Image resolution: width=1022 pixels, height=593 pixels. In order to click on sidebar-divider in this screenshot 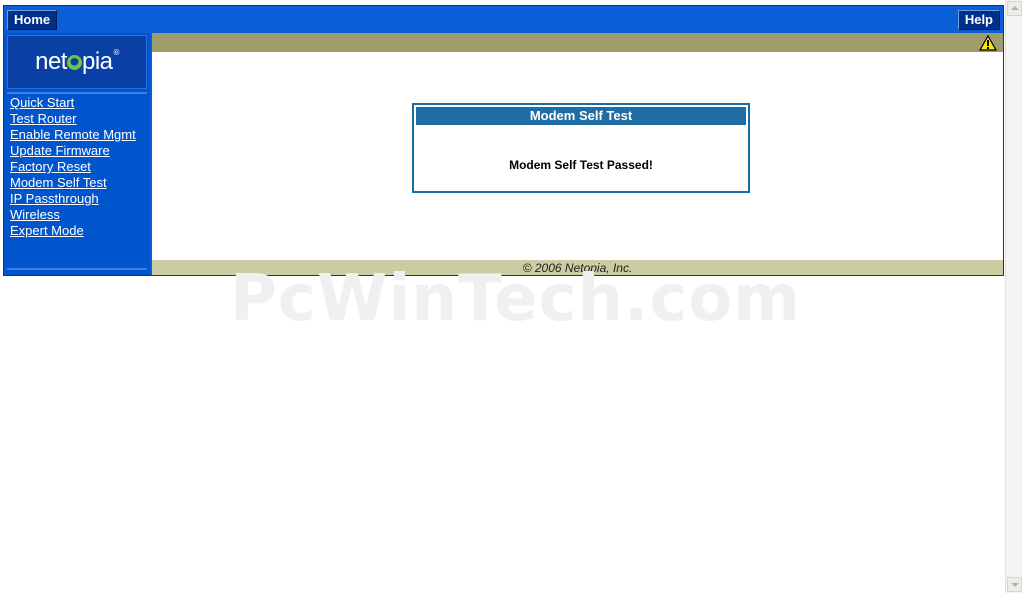, I will do `click(77, 93)`.